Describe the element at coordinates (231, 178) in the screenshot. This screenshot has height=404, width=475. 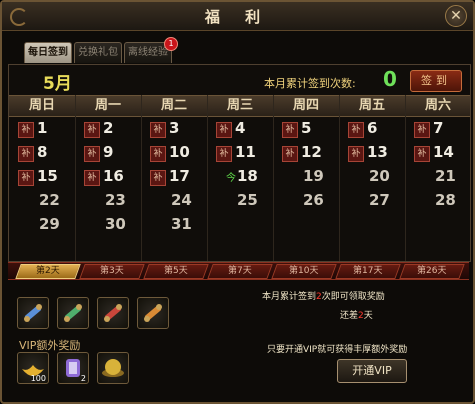
I see `today-marker: 今` at that location.